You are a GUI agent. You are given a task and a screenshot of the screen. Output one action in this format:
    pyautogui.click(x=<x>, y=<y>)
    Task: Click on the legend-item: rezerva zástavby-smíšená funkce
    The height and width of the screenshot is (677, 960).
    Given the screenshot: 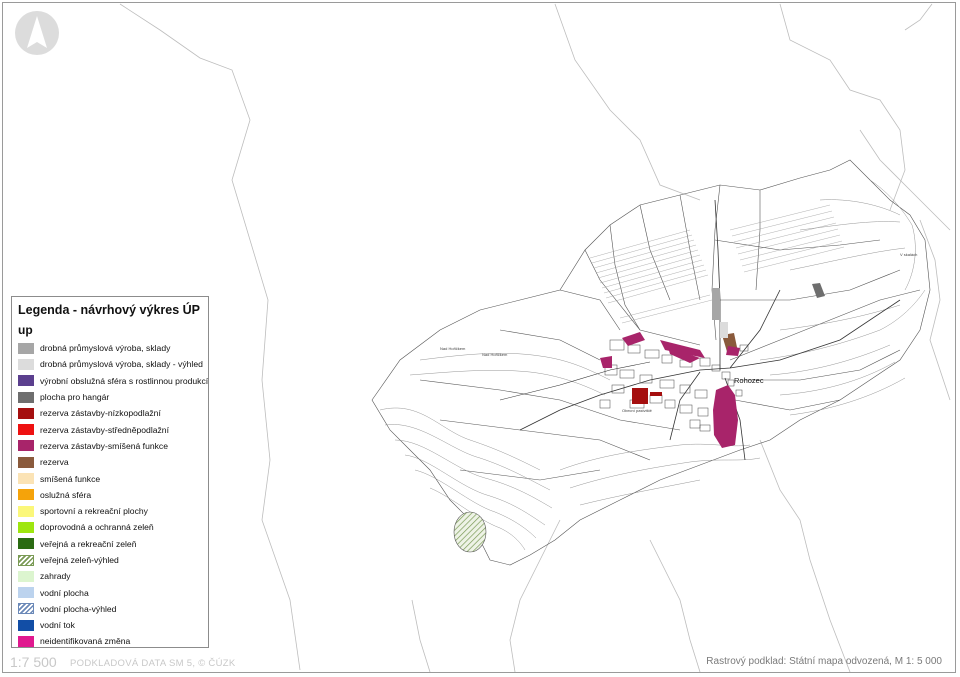 What is the action you would take?
    pyautogui.click(x=110, y=446)
    